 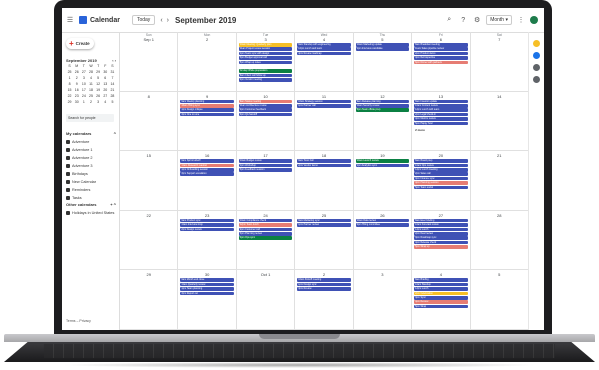 I want to click on event-chip: 10am Data review, so click(x=382, y=220).